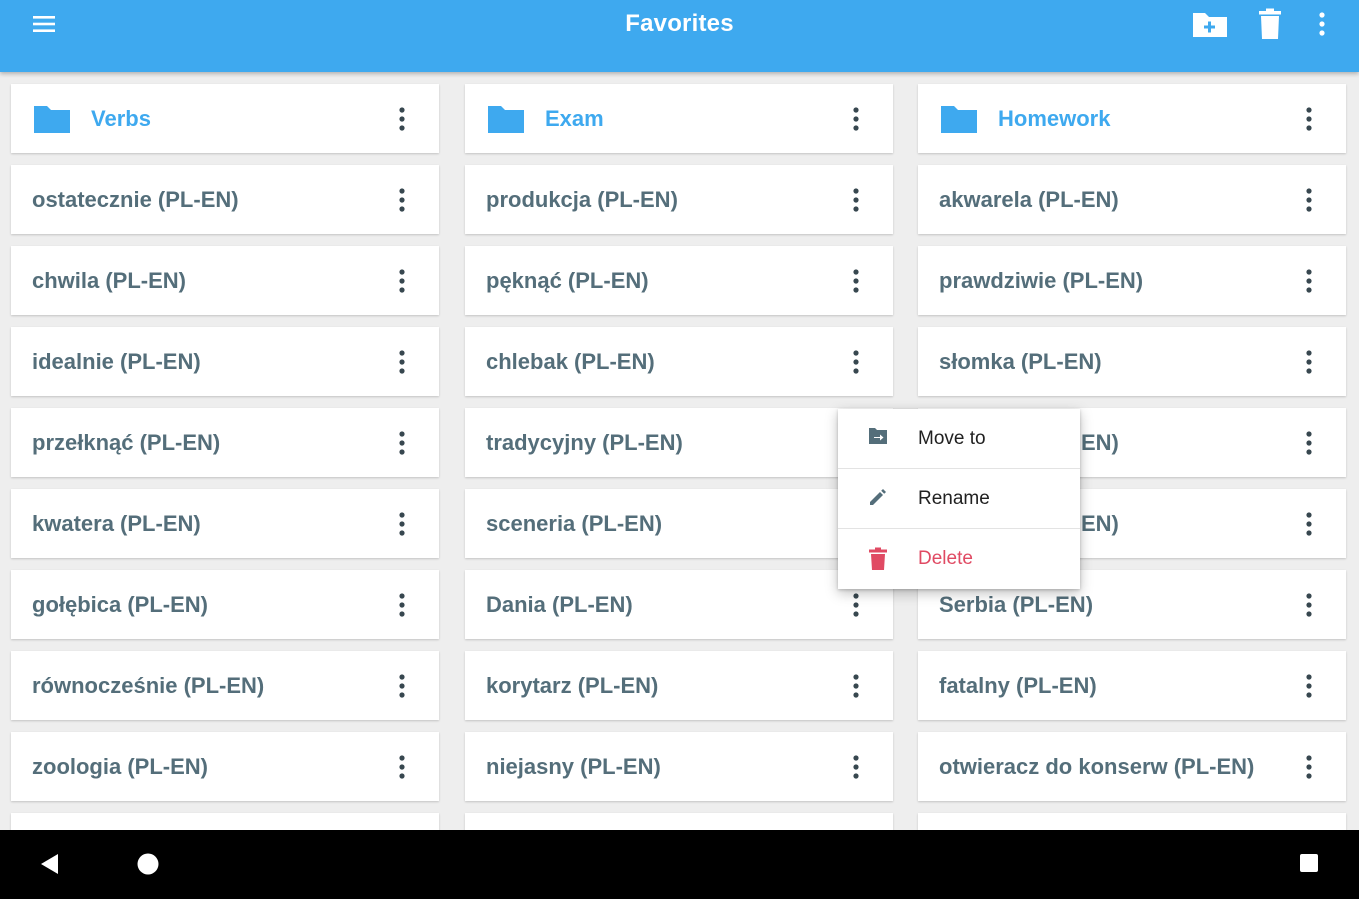 This screenshot has height=899, width=1359. Describe the element at coordinates (945, 558) in the screenshot. I see `menu-item-label: Delete` at that location.